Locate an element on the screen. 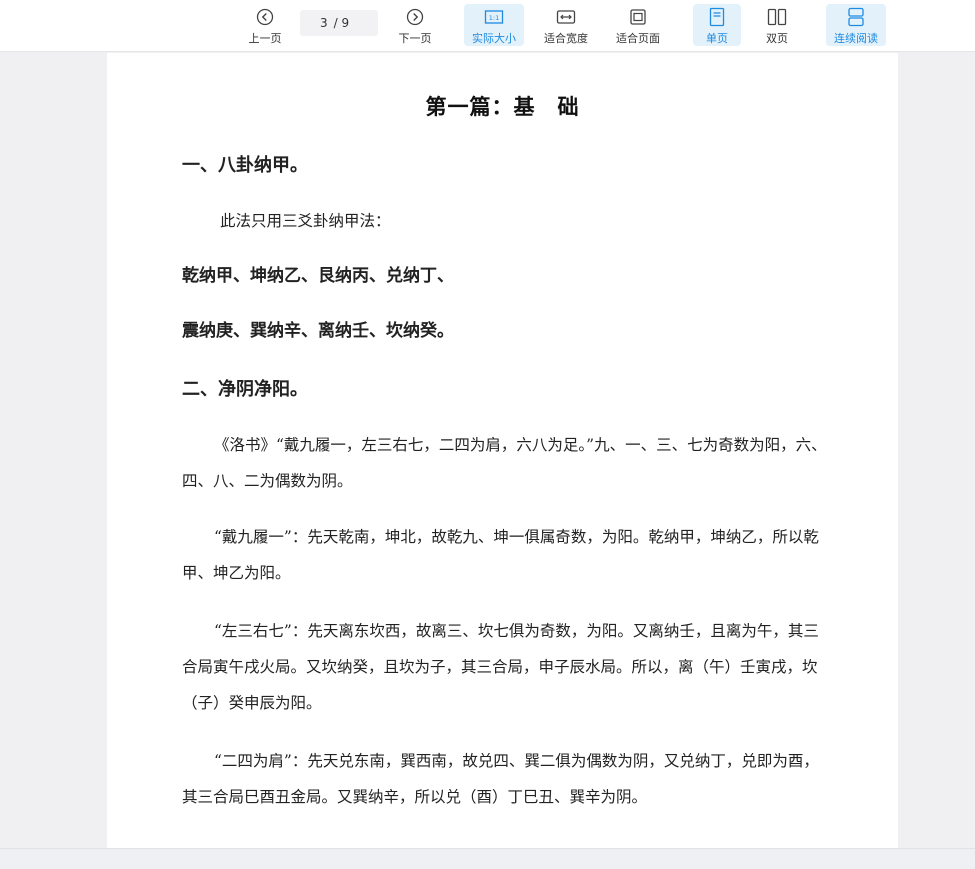 Image resolution: width=975 pixels, height=869 pixels. single-page-label: 单页 is located at coordinates (717, 38).